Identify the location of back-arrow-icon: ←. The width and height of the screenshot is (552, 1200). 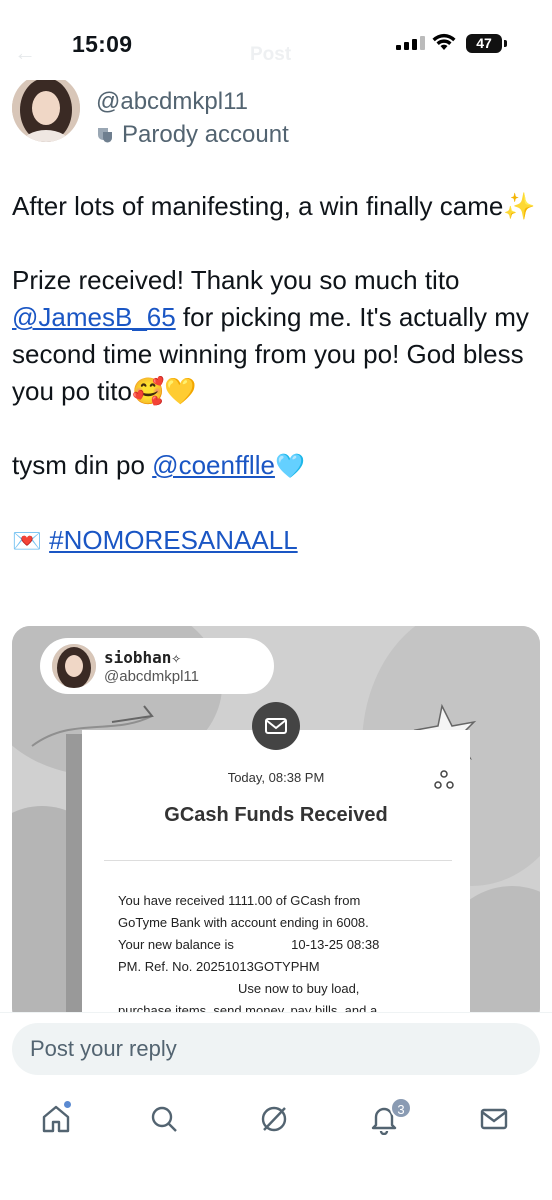
(25, 53).